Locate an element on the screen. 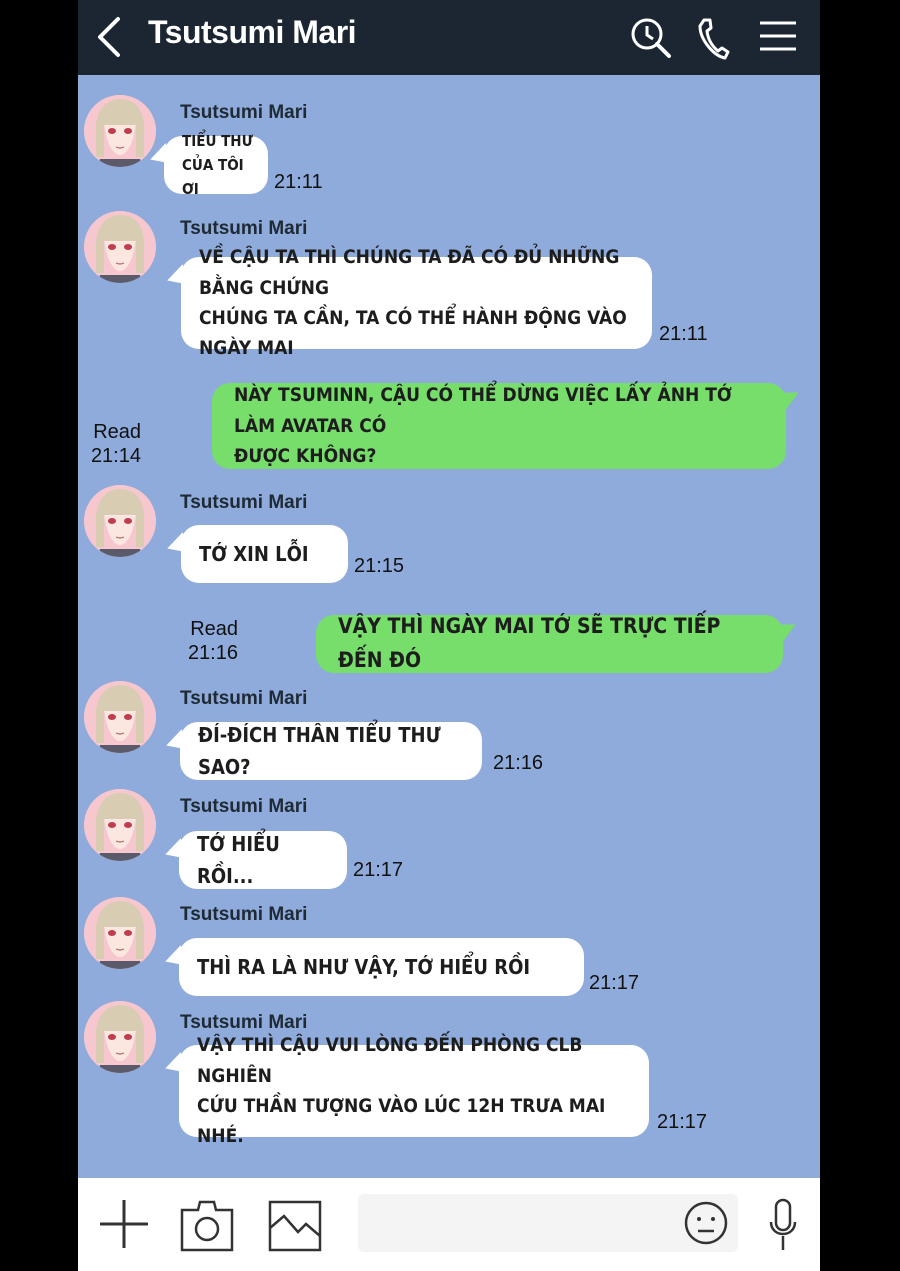  message-bubble: ĐÍ-ĐÍCH THÂN TIỂU THƯ SAO? is located at coordinates (331, 751).